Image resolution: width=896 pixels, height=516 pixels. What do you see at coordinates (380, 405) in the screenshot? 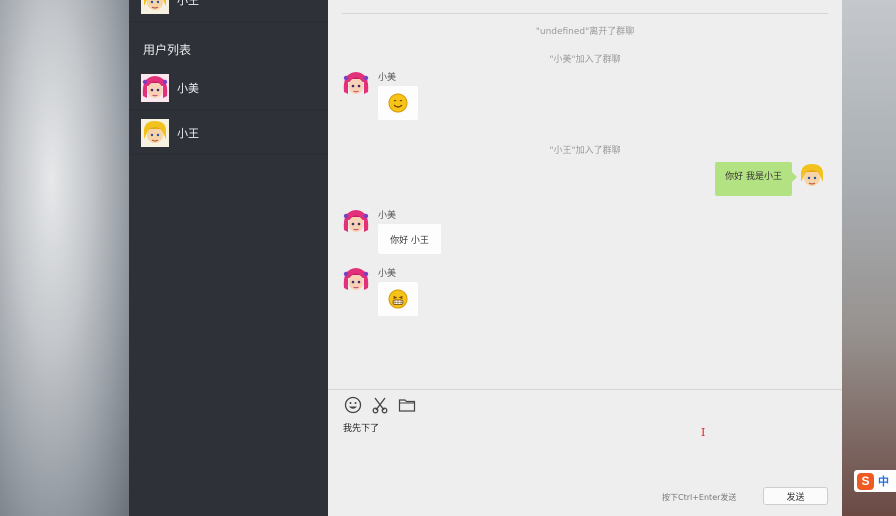
I see `scissors-icon` at bounding box center [380, 405].